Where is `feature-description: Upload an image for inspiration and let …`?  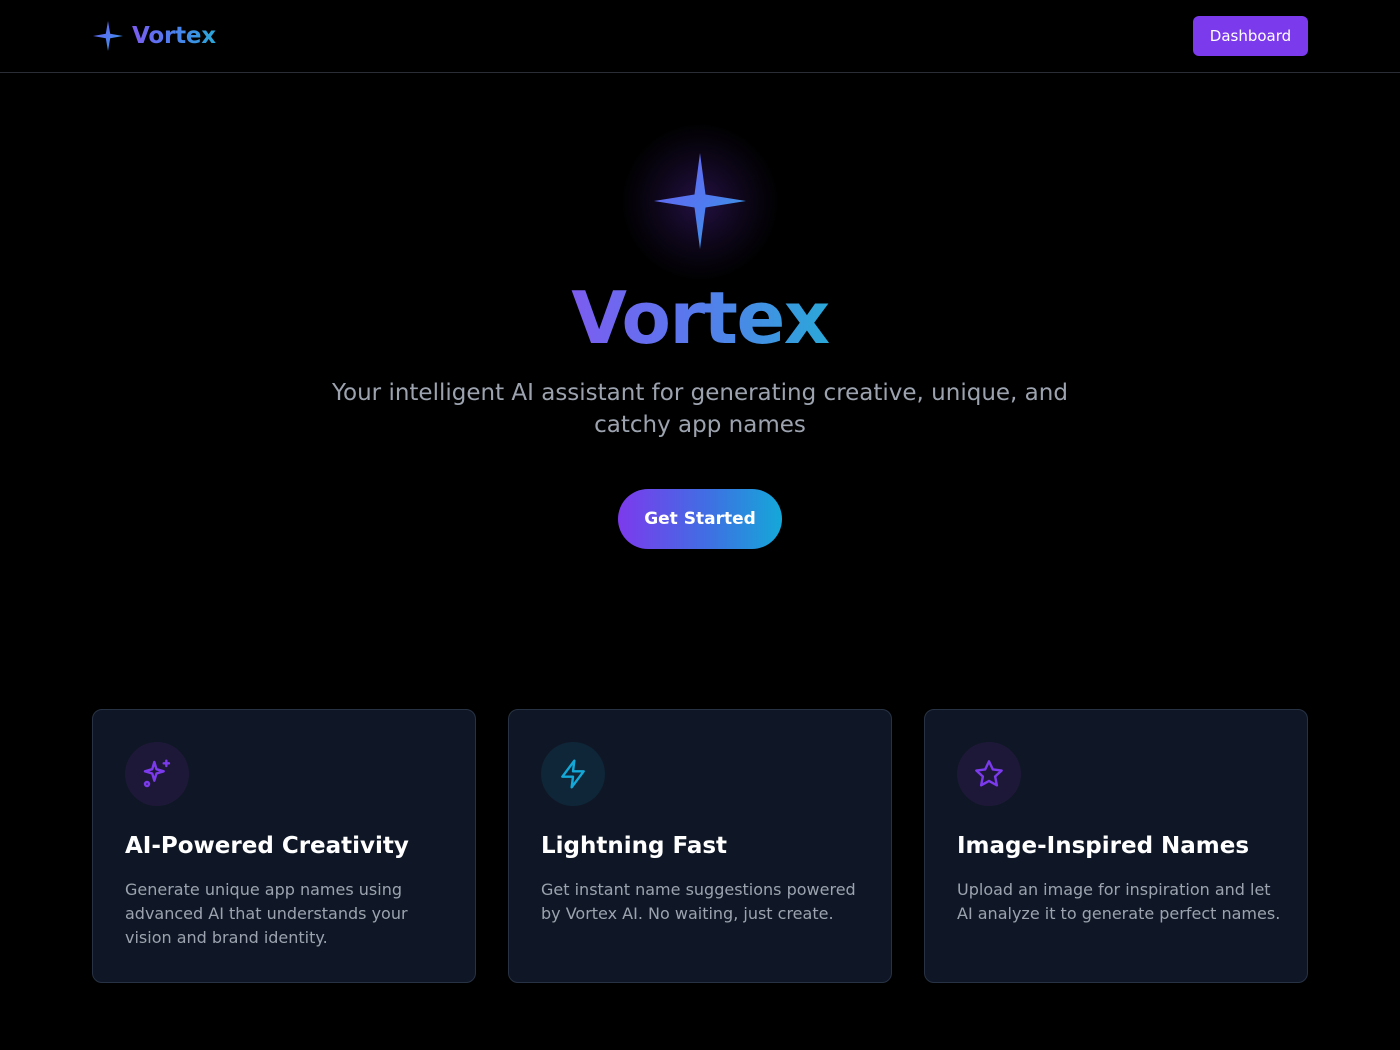
feature-description: Upload an image for inspiration and let … is located at coordinates (1119, 901).